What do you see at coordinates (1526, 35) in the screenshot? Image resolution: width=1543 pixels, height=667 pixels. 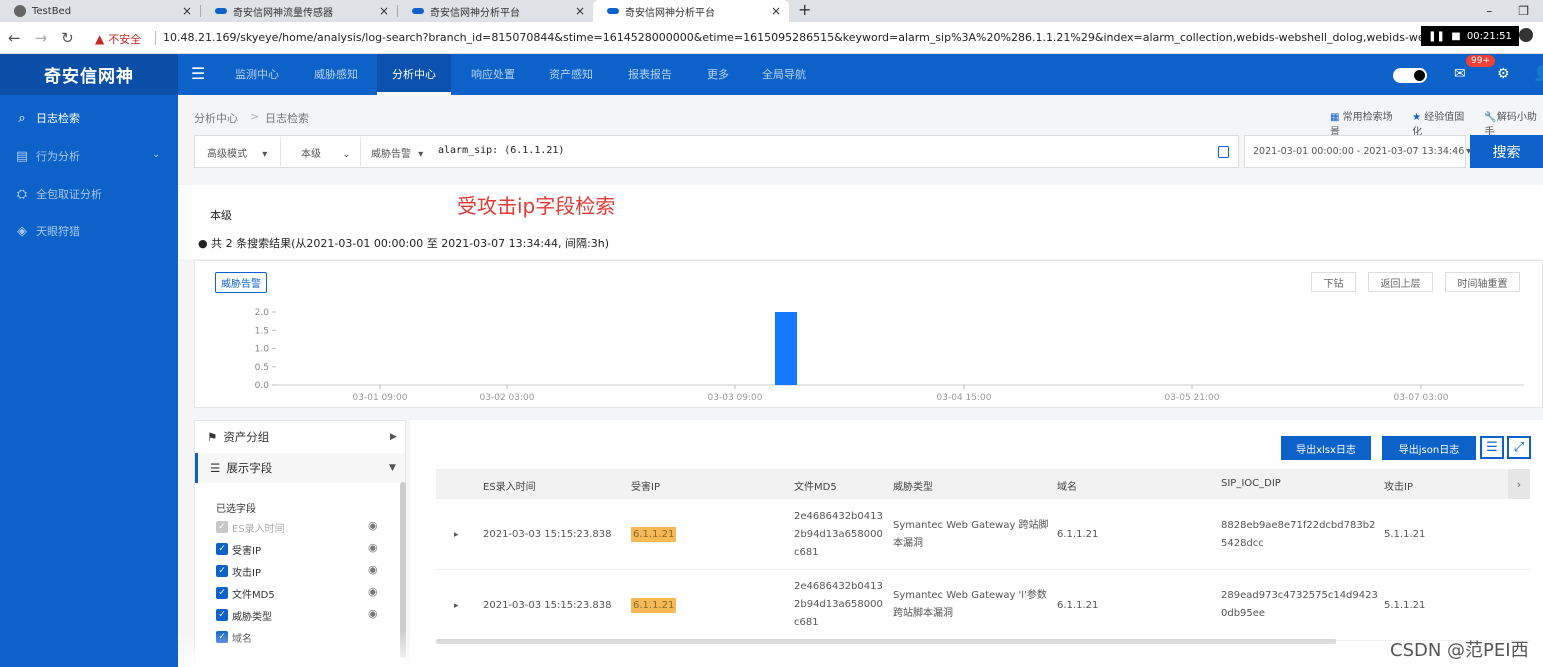 I see `profile-icon` at bounding box center [1526, 35].